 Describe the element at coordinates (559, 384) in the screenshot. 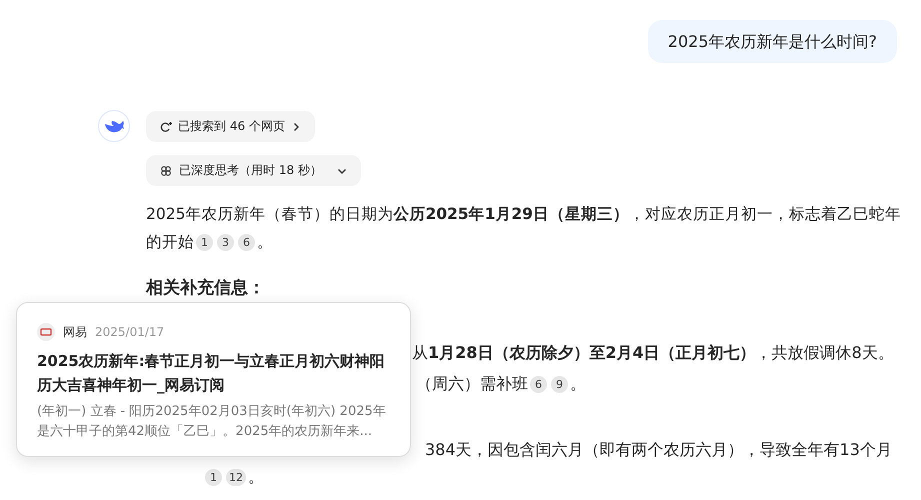

I see `citation-link: 9` at that location.